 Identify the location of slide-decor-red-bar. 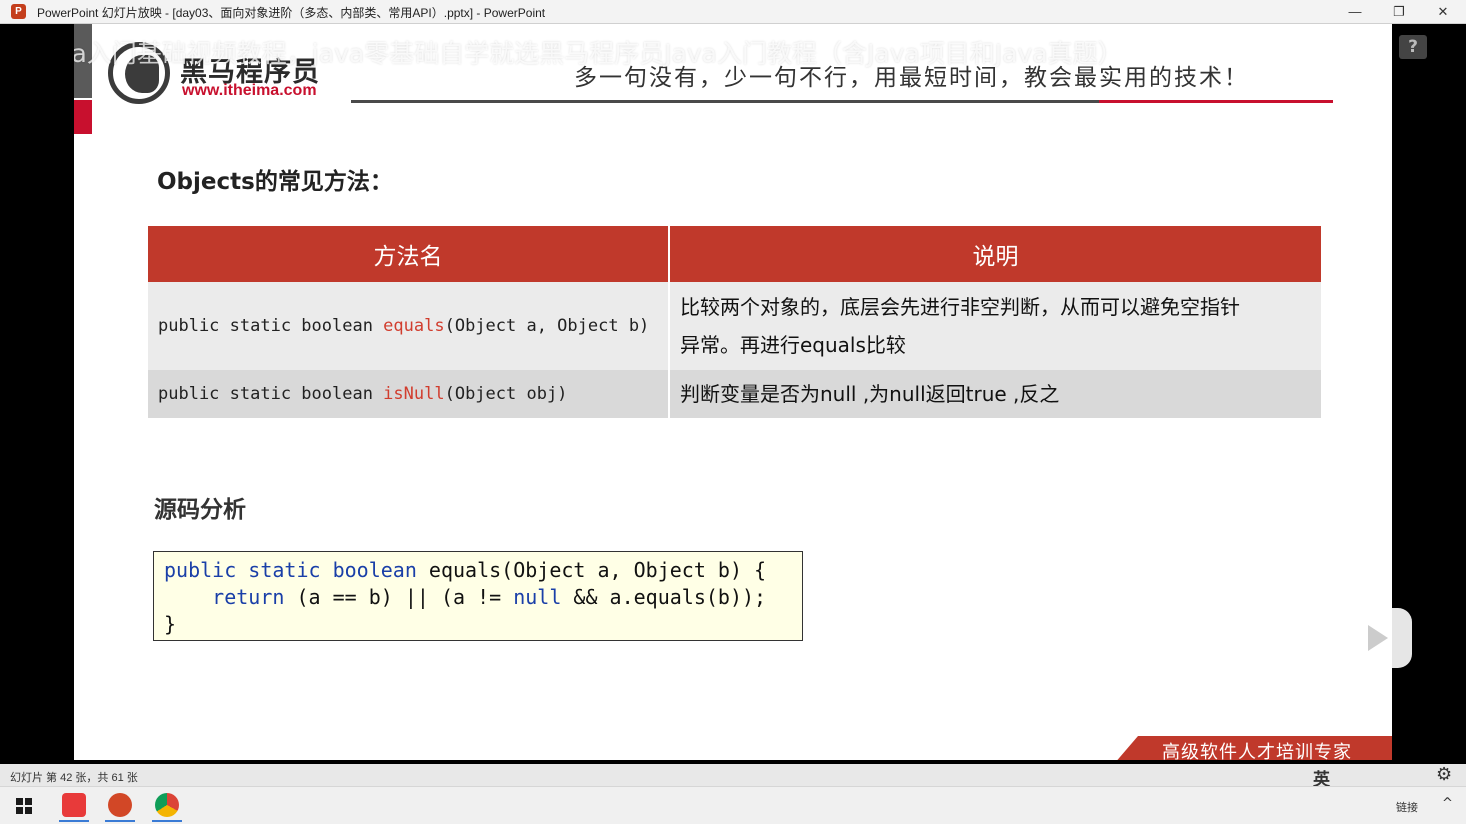
(83, 117).